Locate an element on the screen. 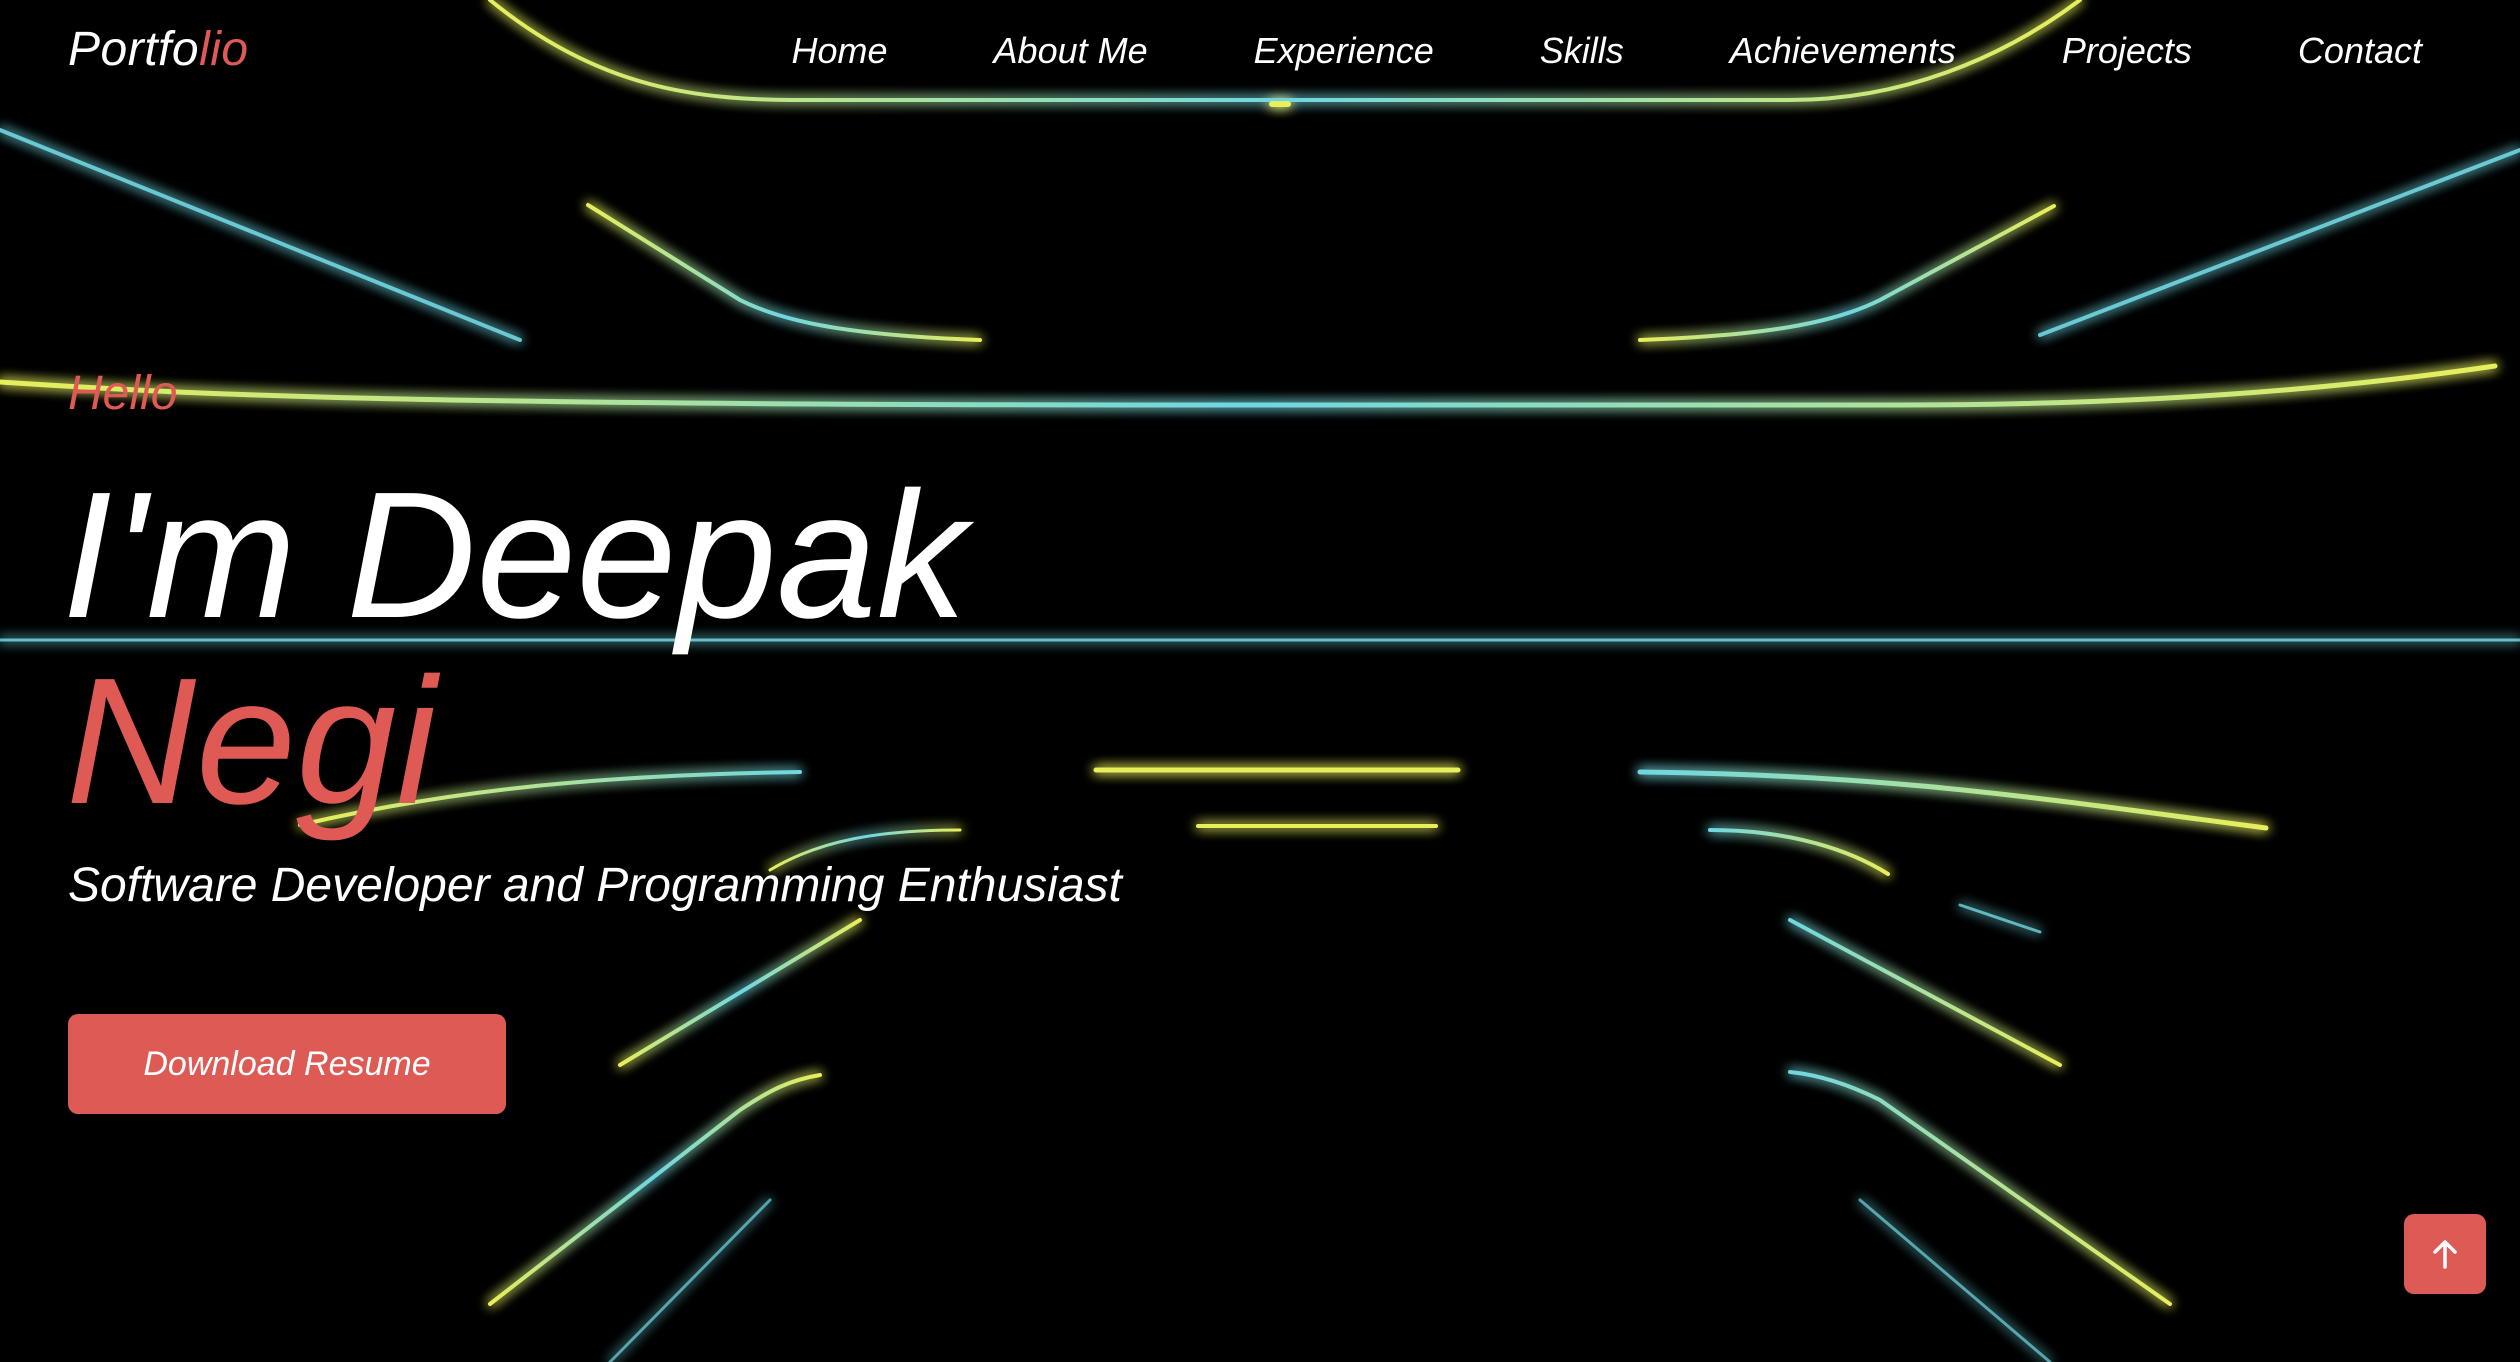 This screenshot has width=2520, height=1362. nav-link-about-me: About Me is located at coordinates (1071, 51).